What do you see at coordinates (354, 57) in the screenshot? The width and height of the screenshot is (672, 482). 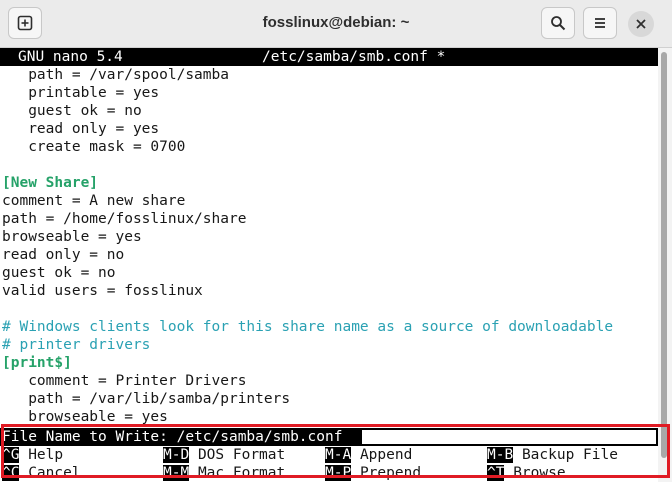 I see `nano-filename: /etc/samba/smb.conf *` at bounding box center [354, 57].